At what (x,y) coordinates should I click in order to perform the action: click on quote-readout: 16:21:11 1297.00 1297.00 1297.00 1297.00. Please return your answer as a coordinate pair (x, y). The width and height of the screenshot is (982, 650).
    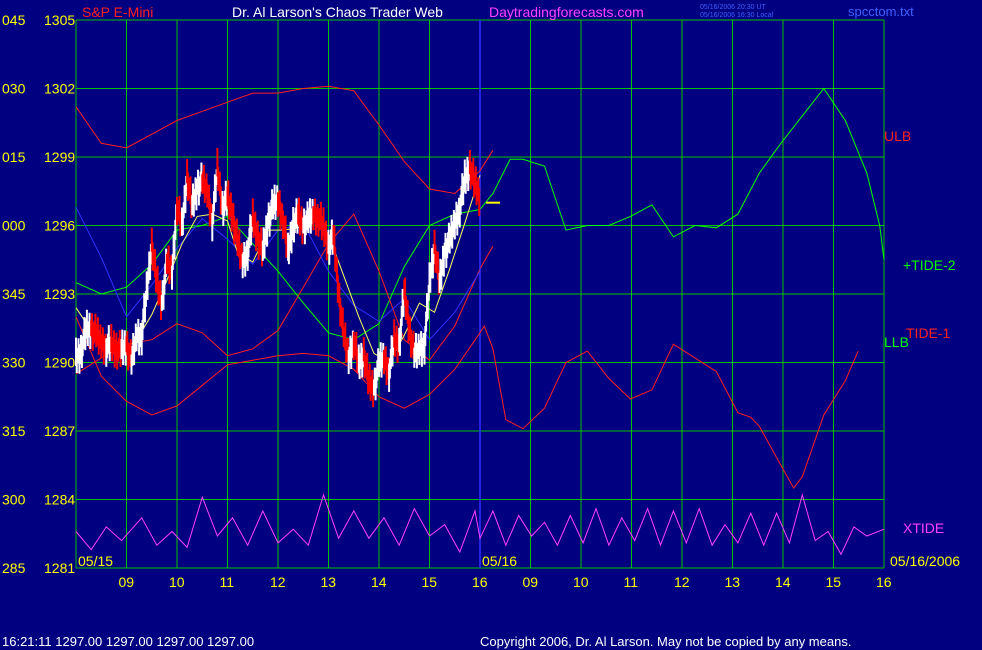
    Looking at the image, I should click on (128, 641).